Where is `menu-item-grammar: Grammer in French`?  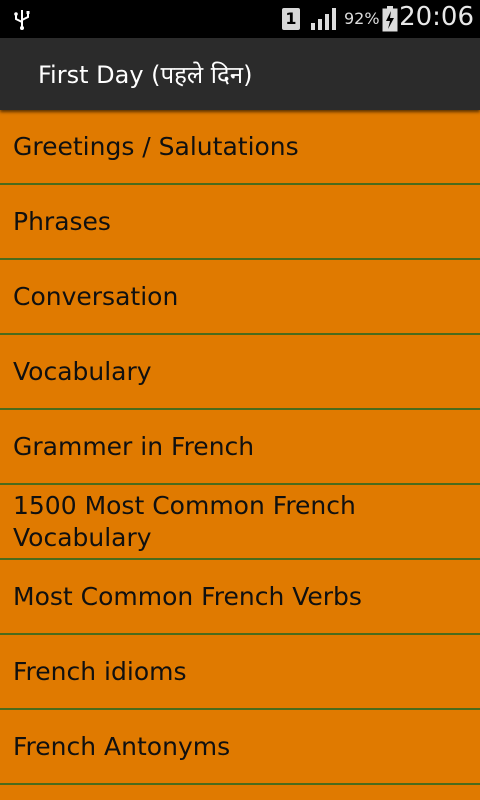
menu-item-grammar: Grammer in French is located at coordinates (240, 447).